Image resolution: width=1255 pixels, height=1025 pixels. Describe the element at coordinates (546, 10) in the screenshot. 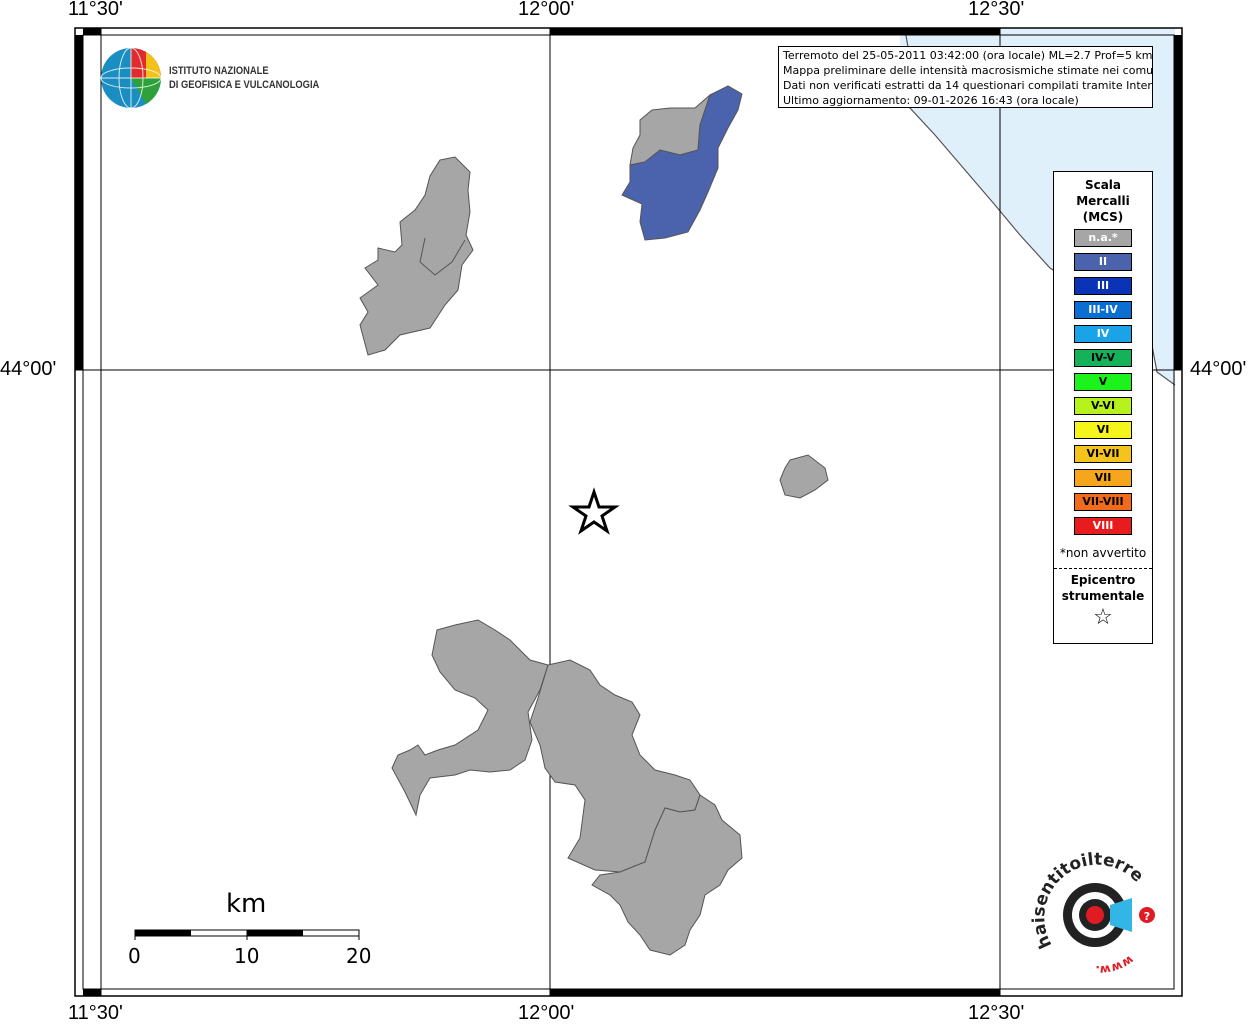

I see `tick-lon-top-mid: 12°00'` at that location.